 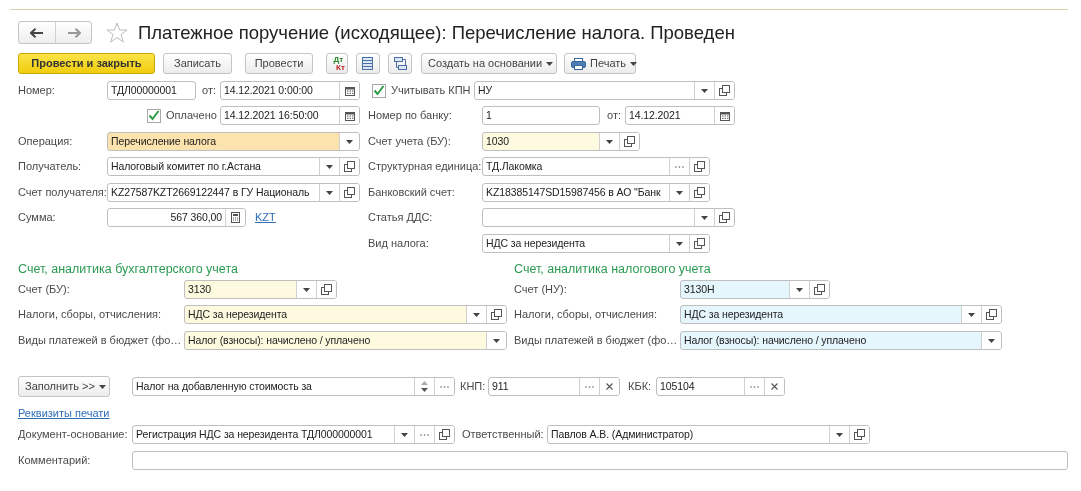 I want to click on date-field: 14.12.2021 16:50:00, so click(x=290, y=115).